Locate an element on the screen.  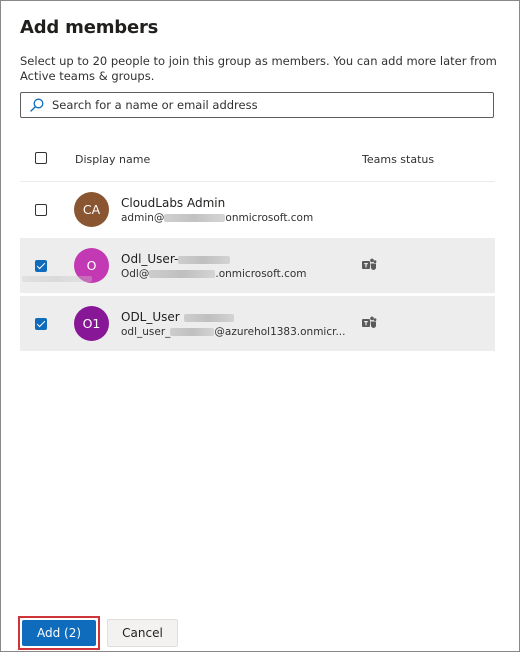
email-prefix: Odl@ is located at coordinates (135, 274).